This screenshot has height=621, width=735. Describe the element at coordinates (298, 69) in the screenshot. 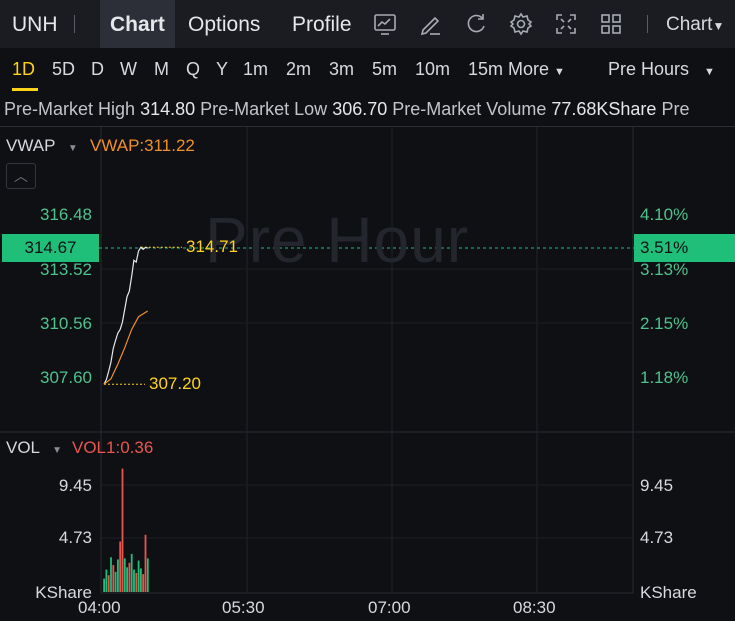

I see `period-2m: 2m` at that location.